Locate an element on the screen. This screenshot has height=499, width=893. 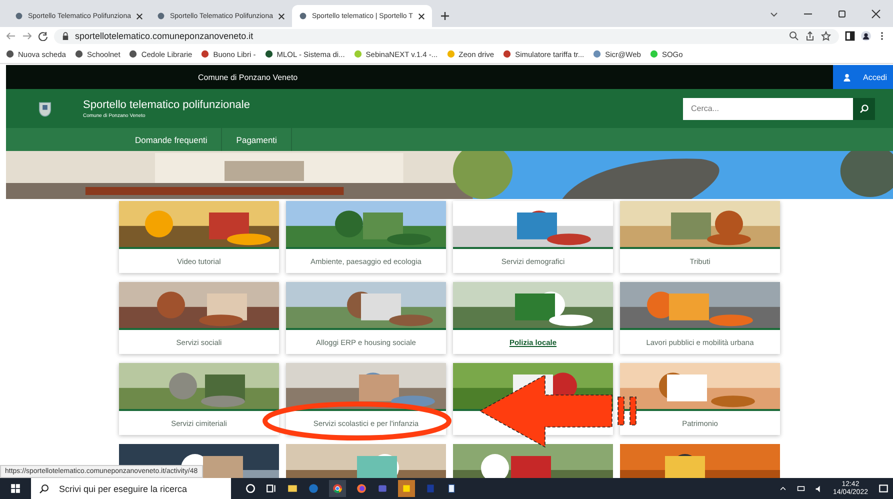
task-view-icon is located at coordinates (271, 488).